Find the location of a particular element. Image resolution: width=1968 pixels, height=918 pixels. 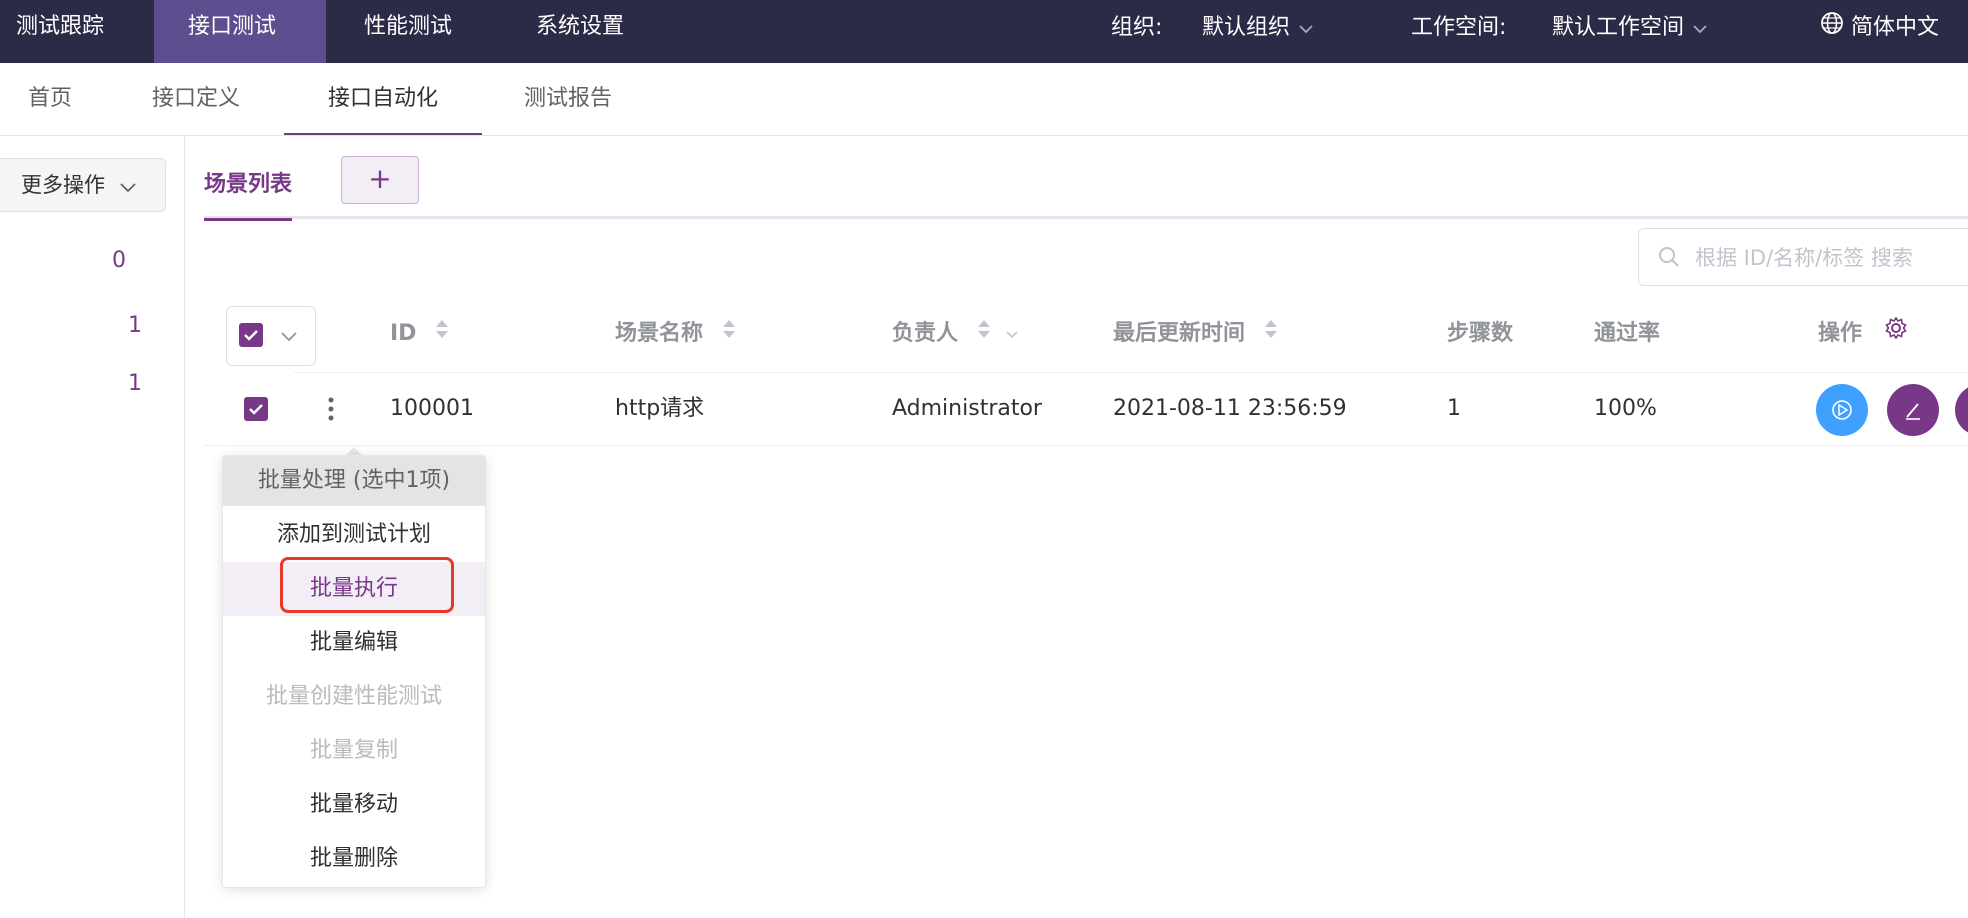

org-value: 默认组织 is located at coordinates (1246, 27).